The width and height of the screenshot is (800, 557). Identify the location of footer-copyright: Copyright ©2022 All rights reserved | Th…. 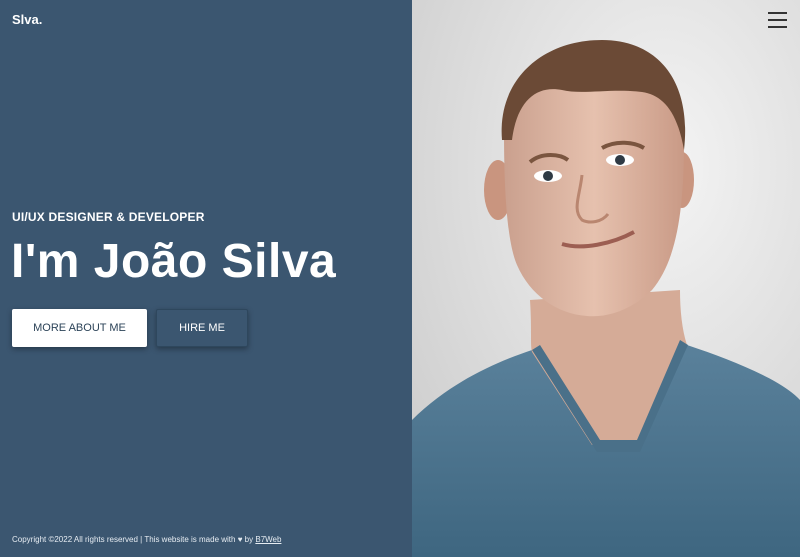
(146, 539).